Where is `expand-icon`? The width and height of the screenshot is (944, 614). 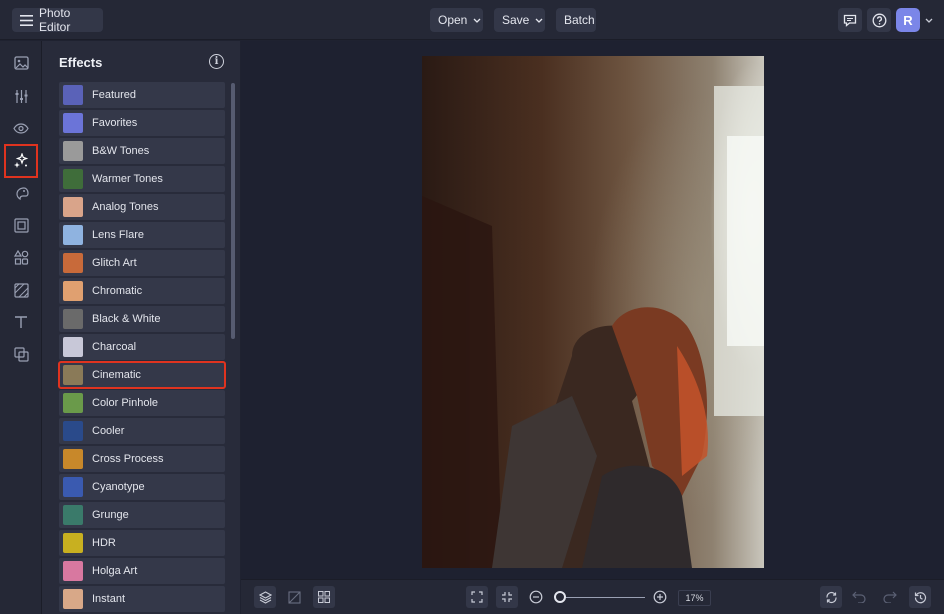 expand-icon is located at coordinates (477, 597).